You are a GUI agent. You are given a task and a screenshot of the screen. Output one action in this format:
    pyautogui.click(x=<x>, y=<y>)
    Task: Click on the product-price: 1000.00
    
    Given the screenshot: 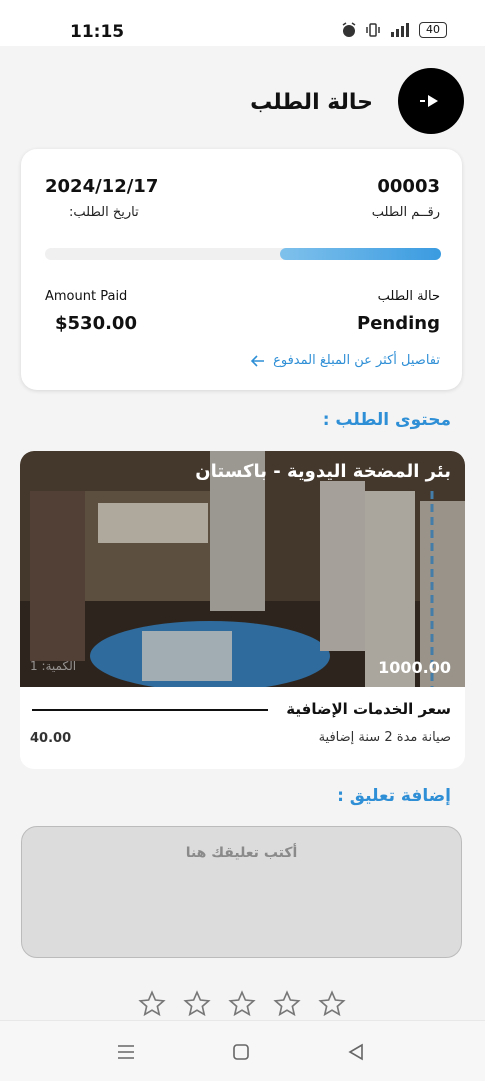 What is the action you would take?
    pyautogui.click(x=414, y=667)
    